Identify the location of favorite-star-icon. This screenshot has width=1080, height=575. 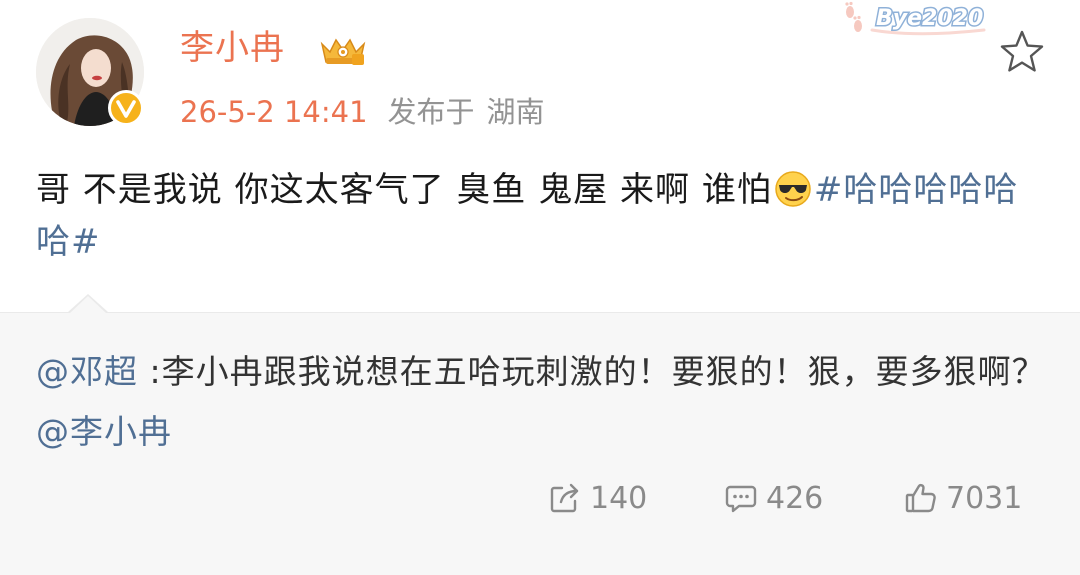
(1022, 52).